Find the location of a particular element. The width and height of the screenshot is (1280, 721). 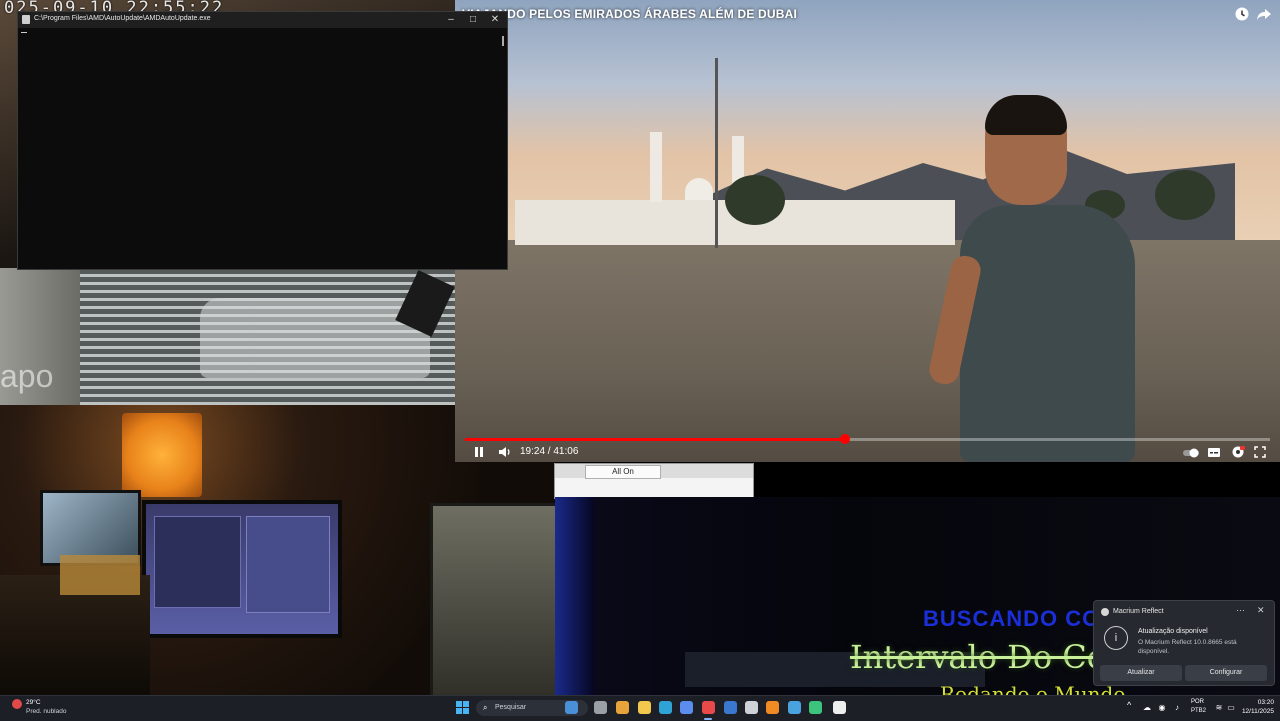

vlc-icon is located at coordinates (772, 707).